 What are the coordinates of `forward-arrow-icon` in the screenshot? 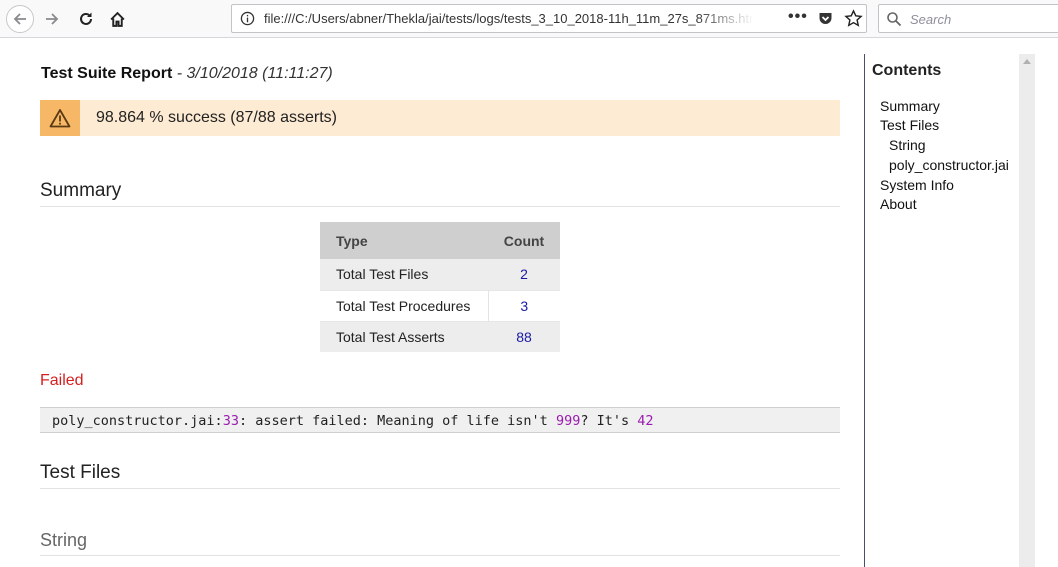 It's located at (52, 19).